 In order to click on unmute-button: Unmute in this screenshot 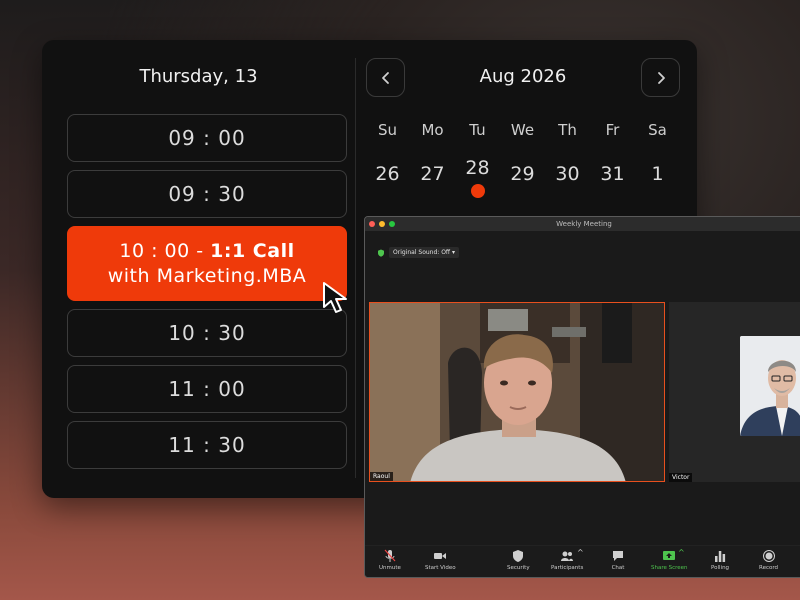, I will do `click(390, 560)`.